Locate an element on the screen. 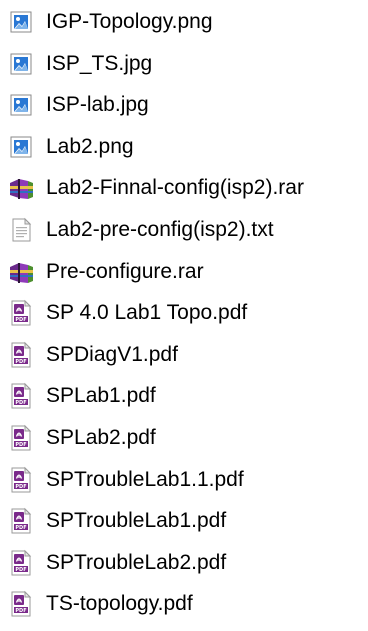 This screenshot has width=368, height=631. file-row: IGP-Topology.png is located at coordinates (184, 22).